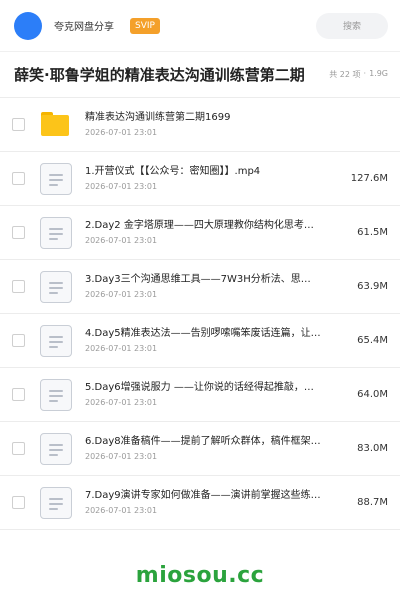 The width and height of the screenshot is (400, 600). What do you see at coordinates (200, 575) in the screenshot?
I see `watermark: miosou.cc` at bounding box center [200, 575].